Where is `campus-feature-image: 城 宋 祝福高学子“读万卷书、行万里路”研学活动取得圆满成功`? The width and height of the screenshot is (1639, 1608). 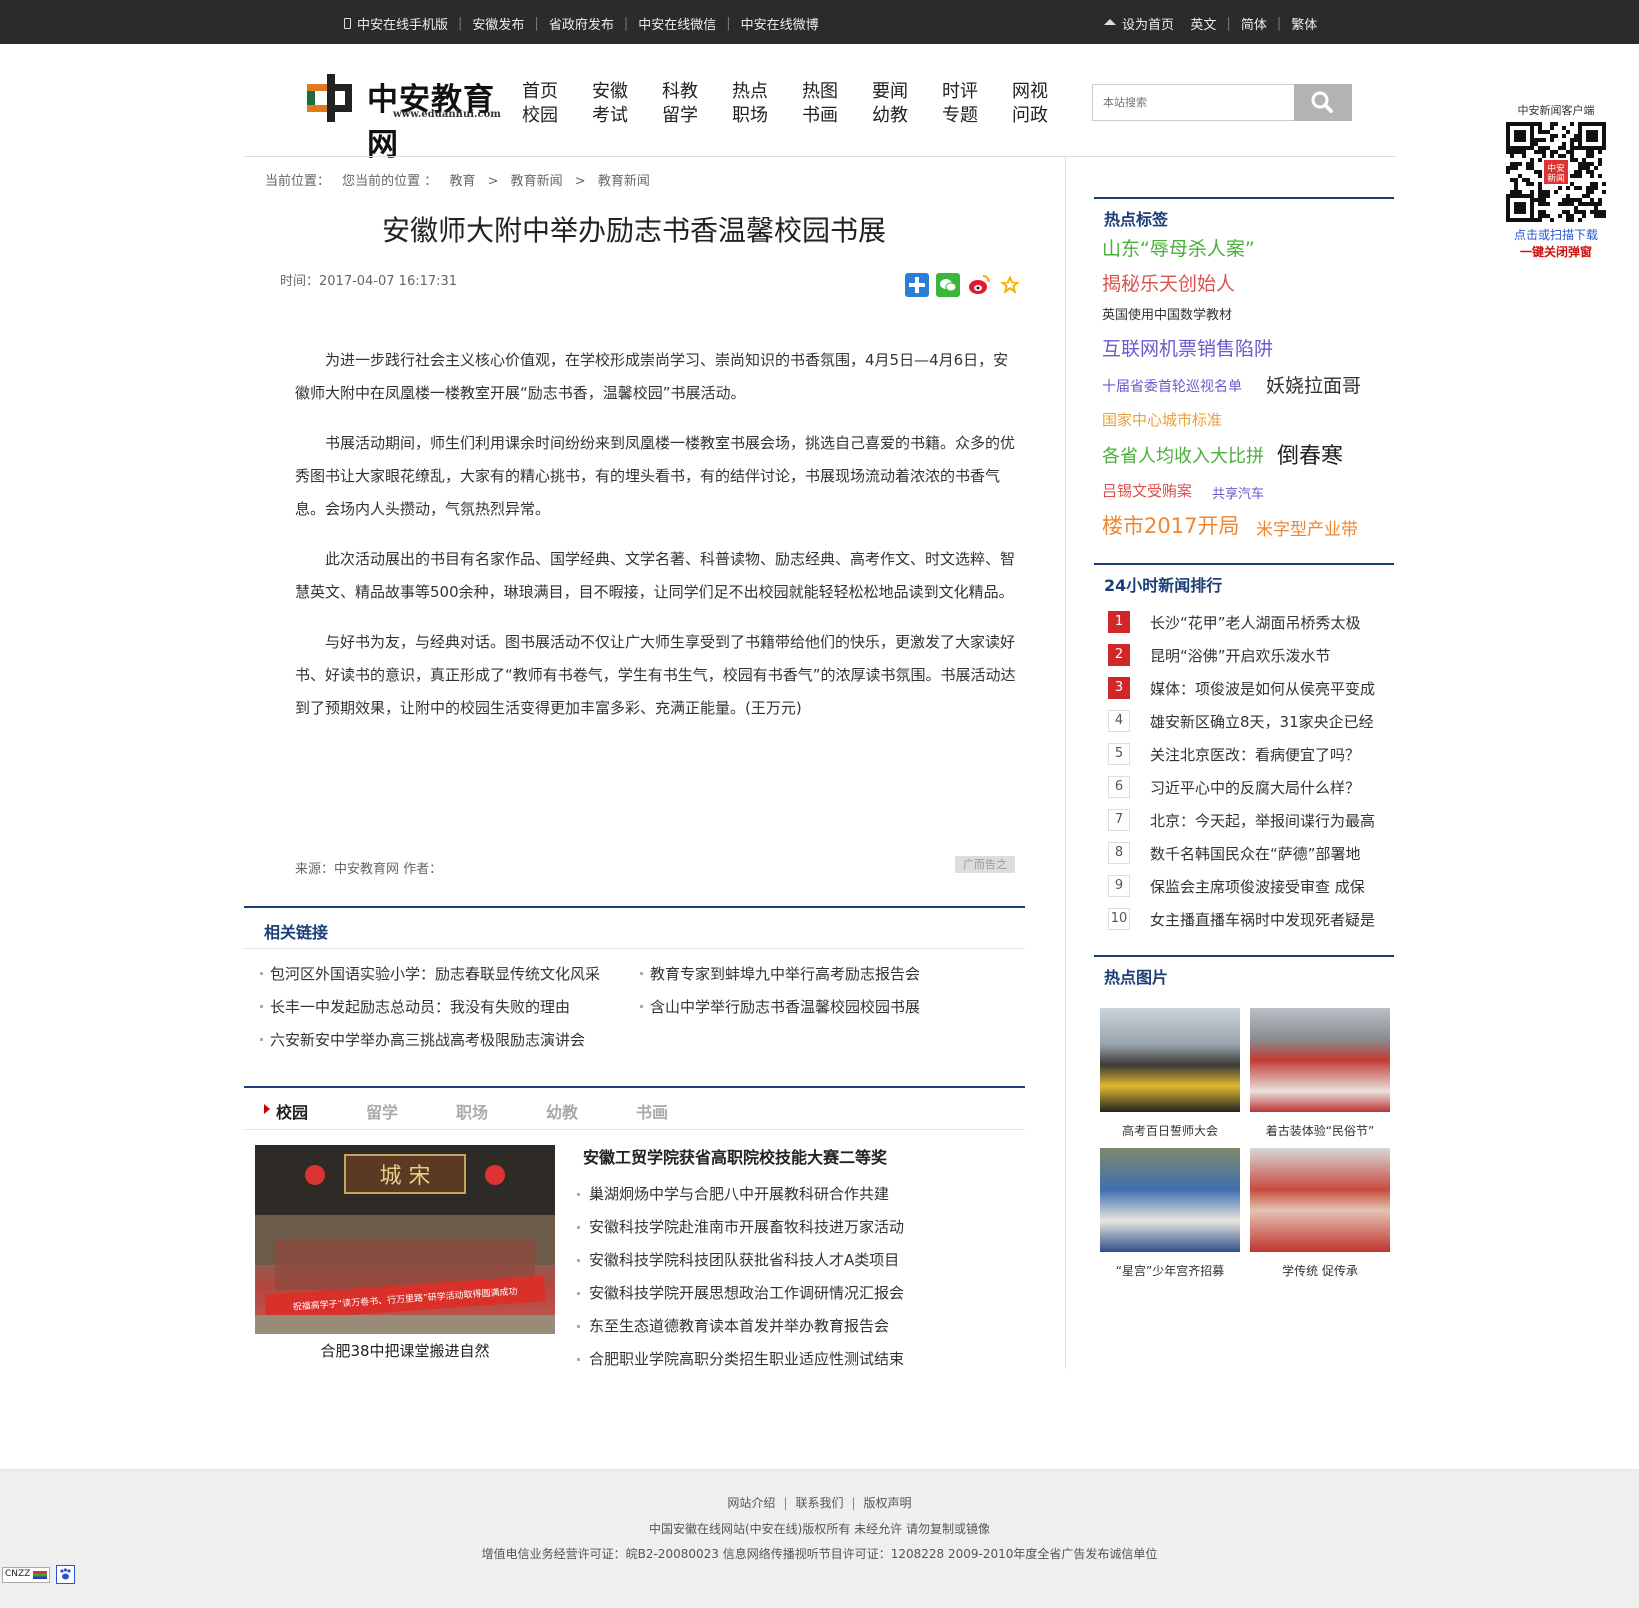 campus-feature-image: 城 宋 祝福高学子“读万卷书、行万里路”研学活动取得圆满成功 is located at coordinates (405, 1239).